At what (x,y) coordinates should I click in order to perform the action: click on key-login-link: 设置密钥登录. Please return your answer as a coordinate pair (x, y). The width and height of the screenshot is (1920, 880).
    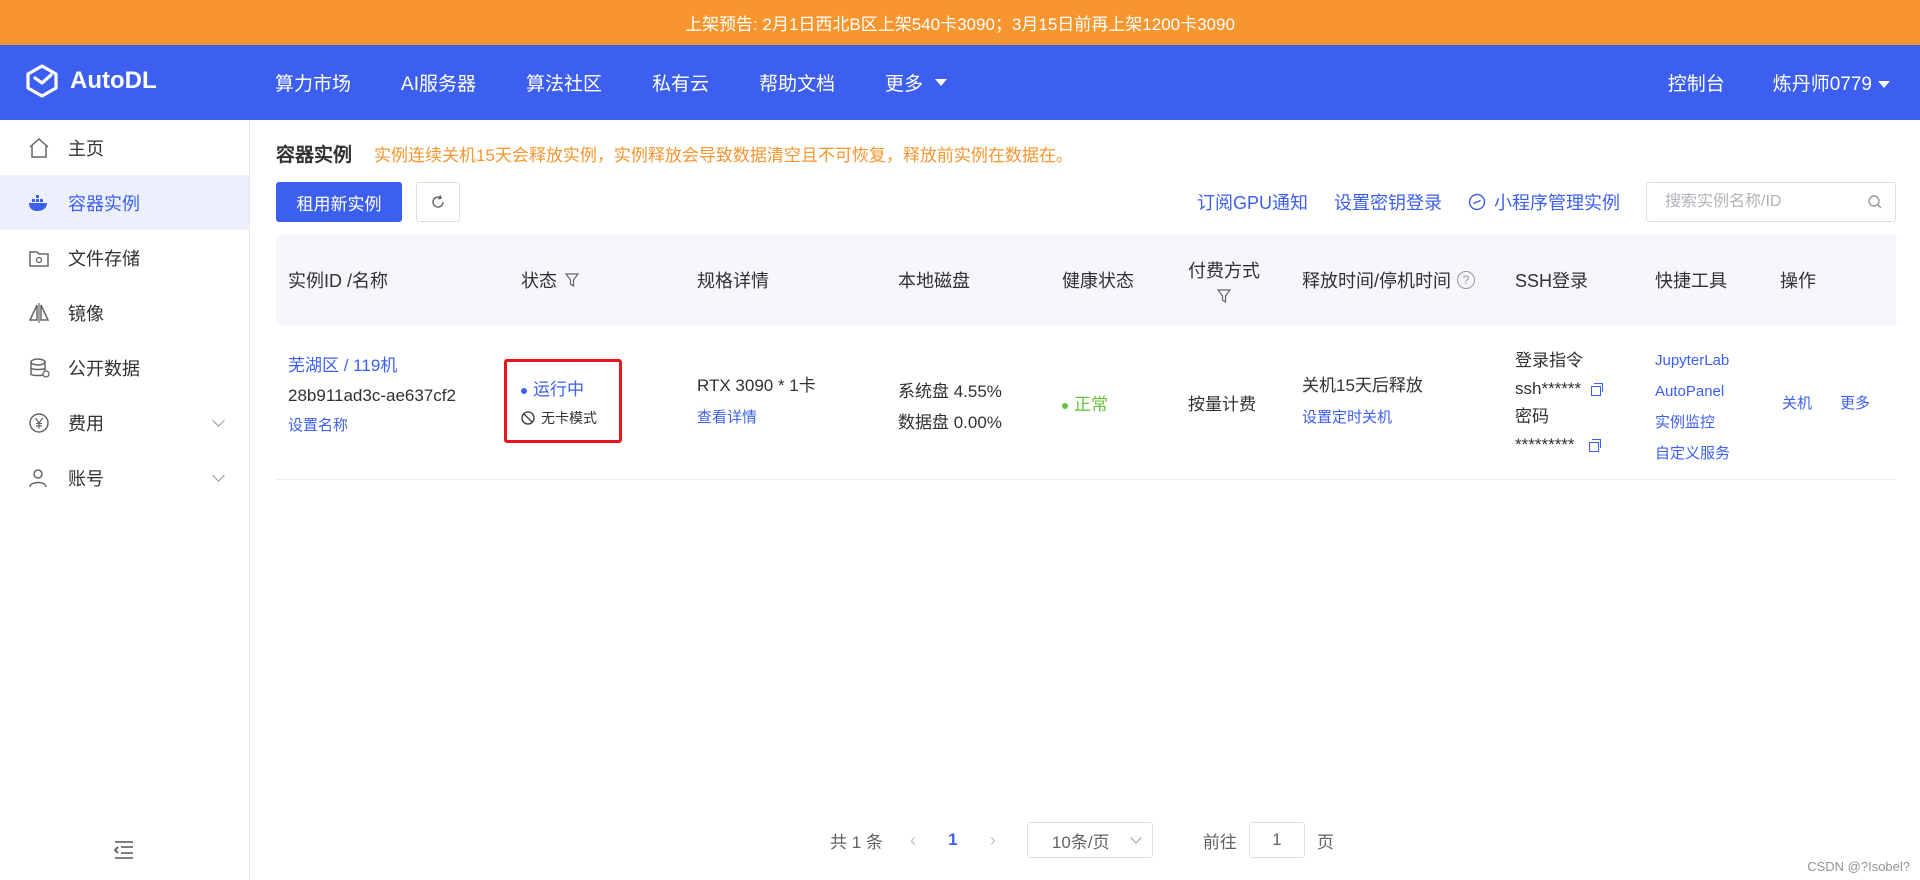
    Looking at the image, I should click on (1388, 202).